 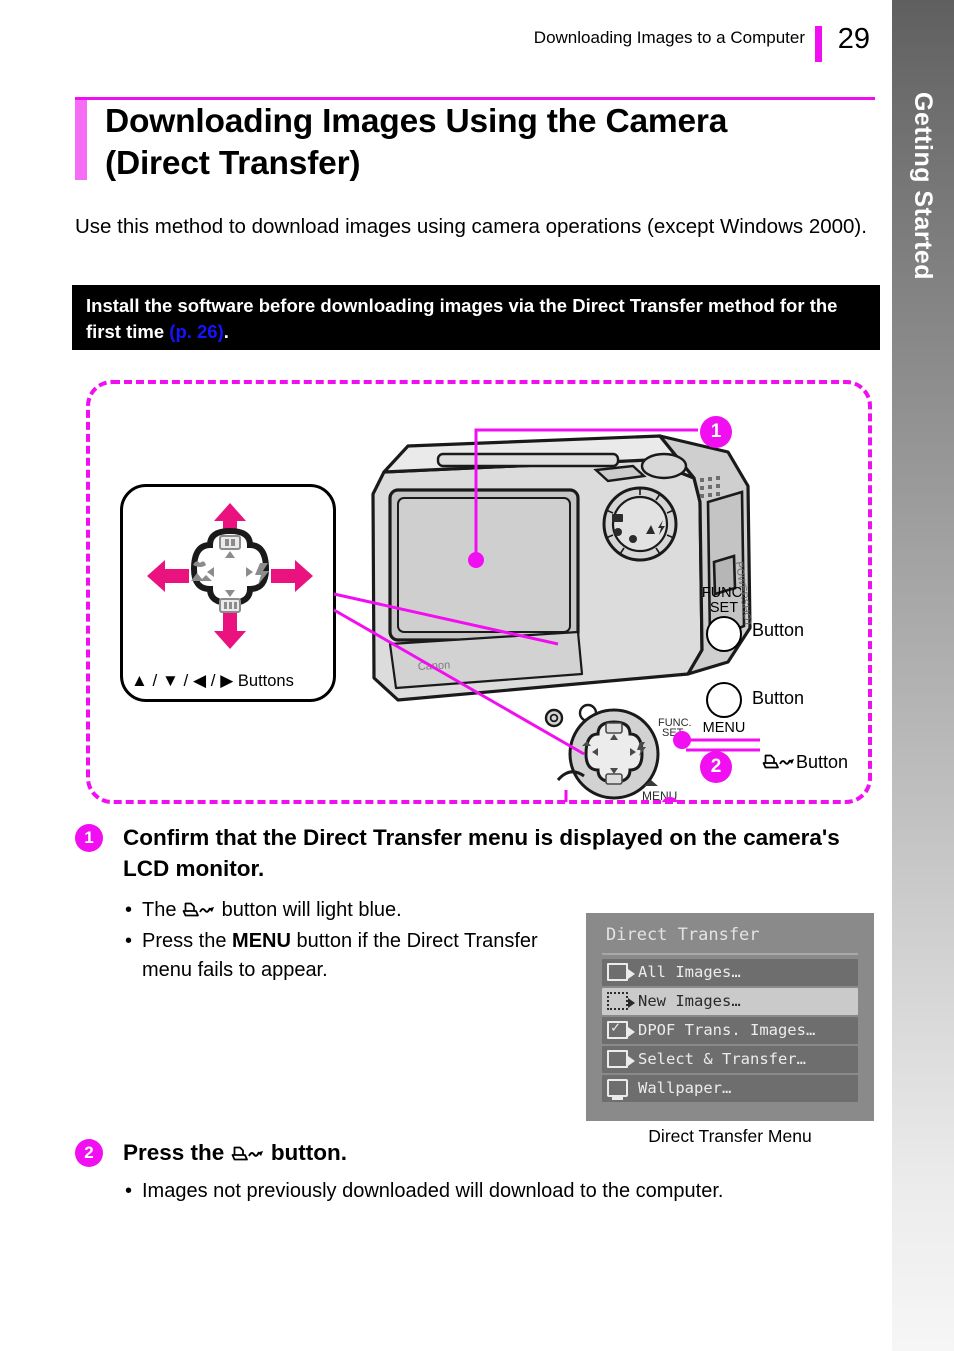 I want to click on svg-text: SET, so click(x=673, y=733).